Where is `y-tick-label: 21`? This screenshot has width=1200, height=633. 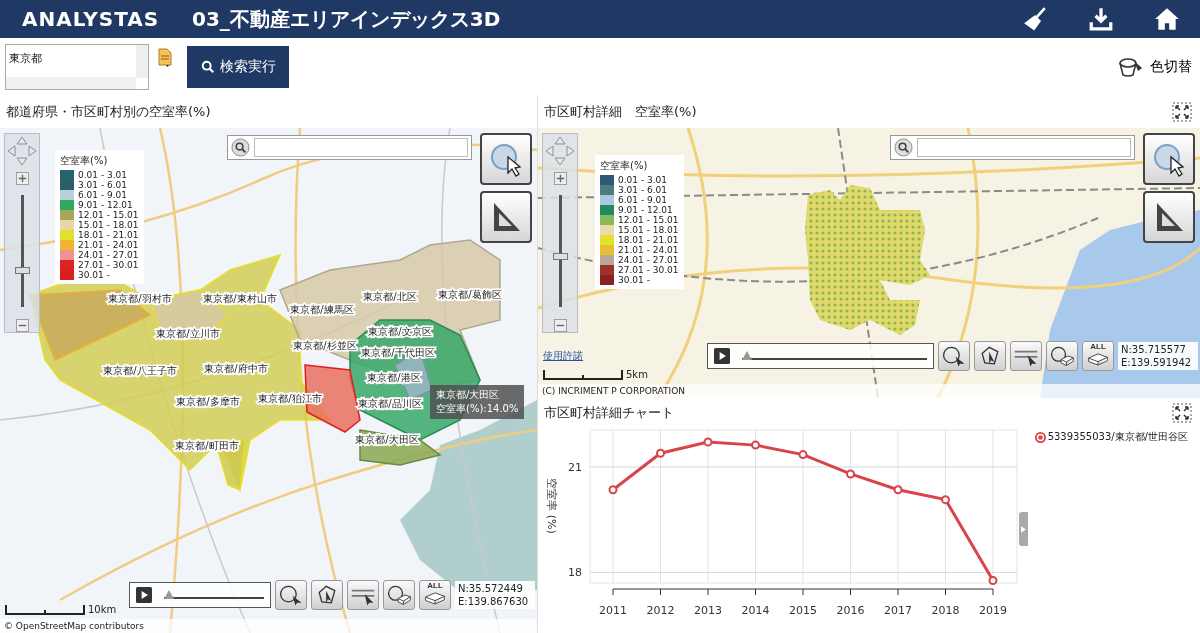
y-tick-label: 21 is located at coordinates (575, 467).